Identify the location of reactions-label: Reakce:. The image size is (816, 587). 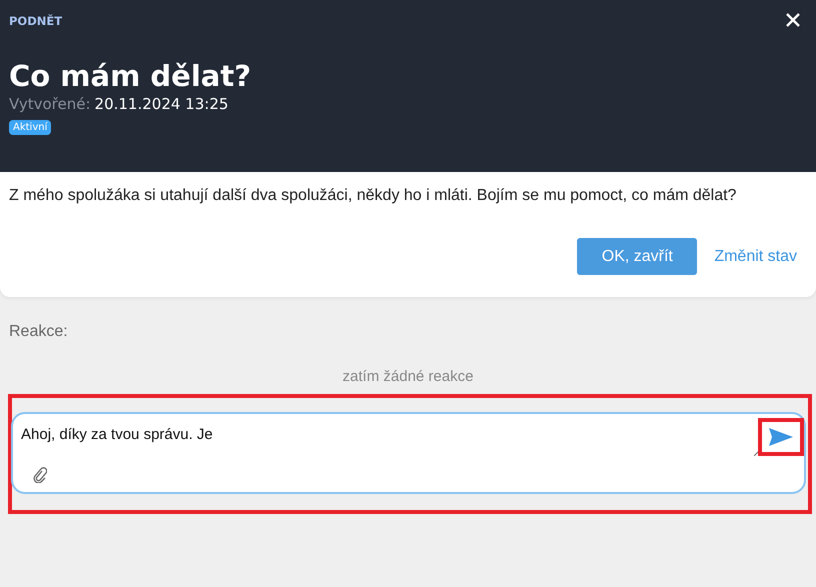
(39, 332).